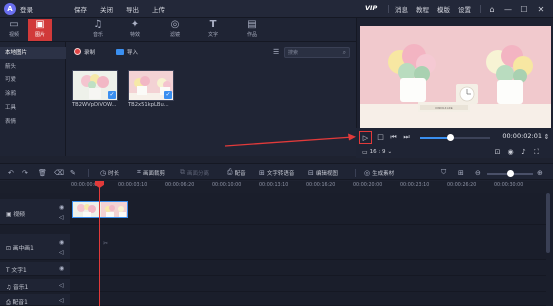 The width and height of the screenshot is (553, 306). I want to click on track-row-pip, so click(308, 247).